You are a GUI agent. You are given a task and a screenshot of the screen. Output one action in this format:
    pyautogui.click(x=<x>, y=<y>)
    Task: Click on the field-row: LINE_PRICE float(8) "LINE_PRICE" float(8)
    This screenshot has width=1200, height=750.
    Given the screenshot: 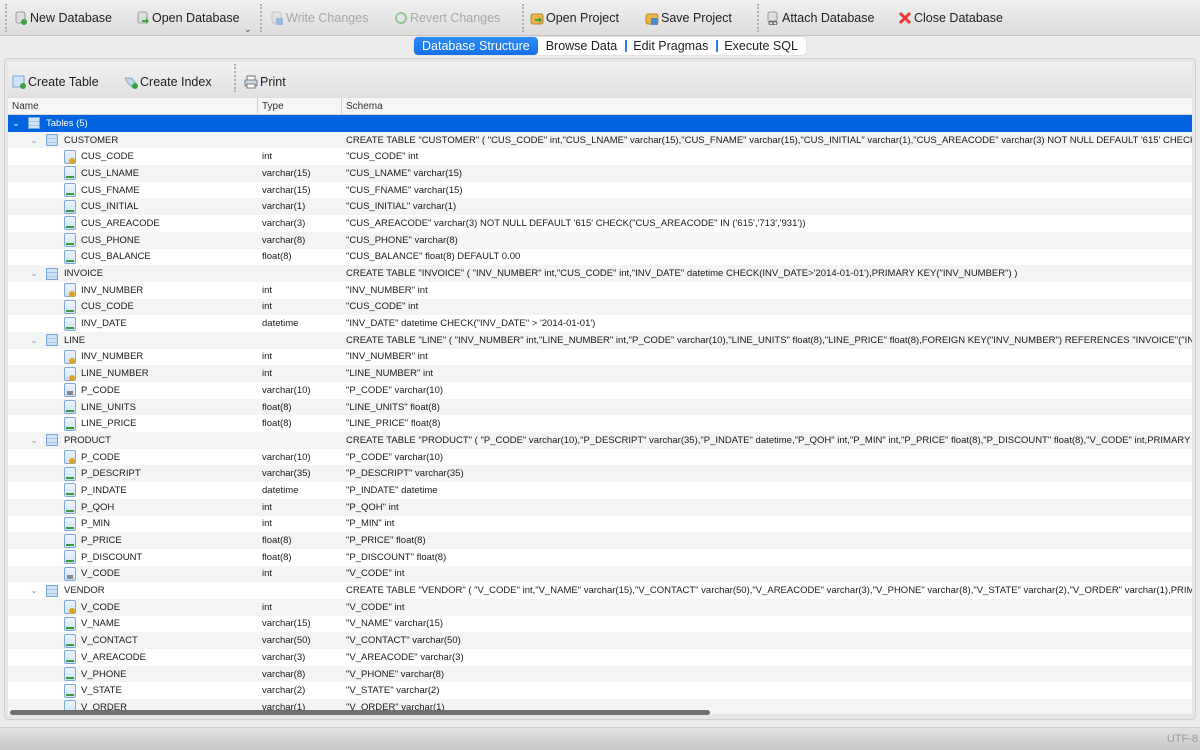 What is the action you would take?
    pyautogui.click(x=600, y=423)
    